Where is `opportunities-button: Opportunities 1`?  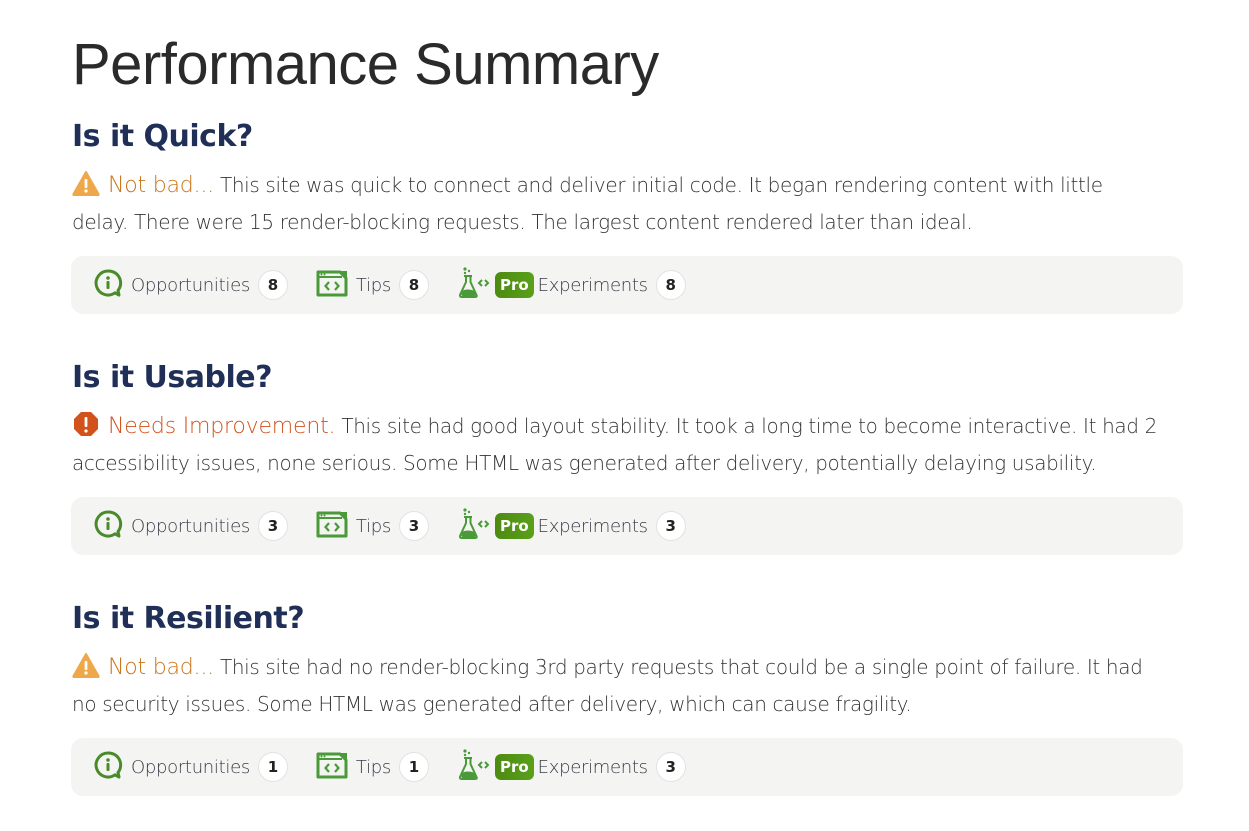
opportunities-button: Opportunities 1 is located at coordinates (190, 767).